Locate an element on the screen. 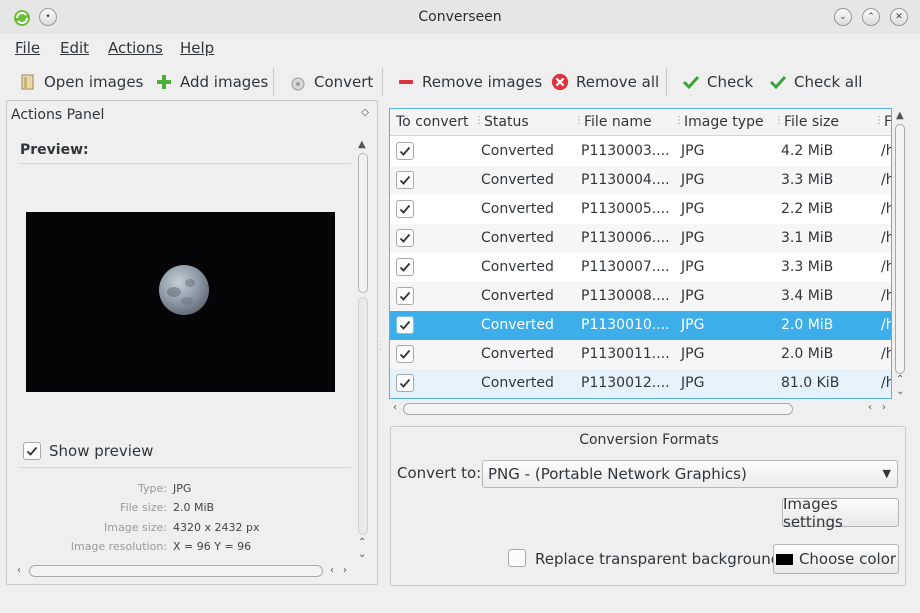  col-file-name: File name is located at coordinates (618, 122).